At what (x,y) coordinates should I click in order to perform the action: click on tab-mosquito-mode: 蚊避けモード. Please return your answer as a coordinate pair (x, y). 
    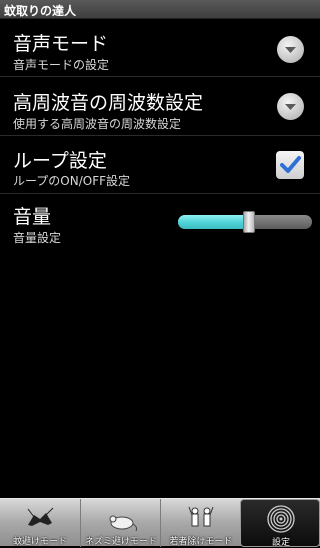
    Looking at the image, I should click on (40, 523).